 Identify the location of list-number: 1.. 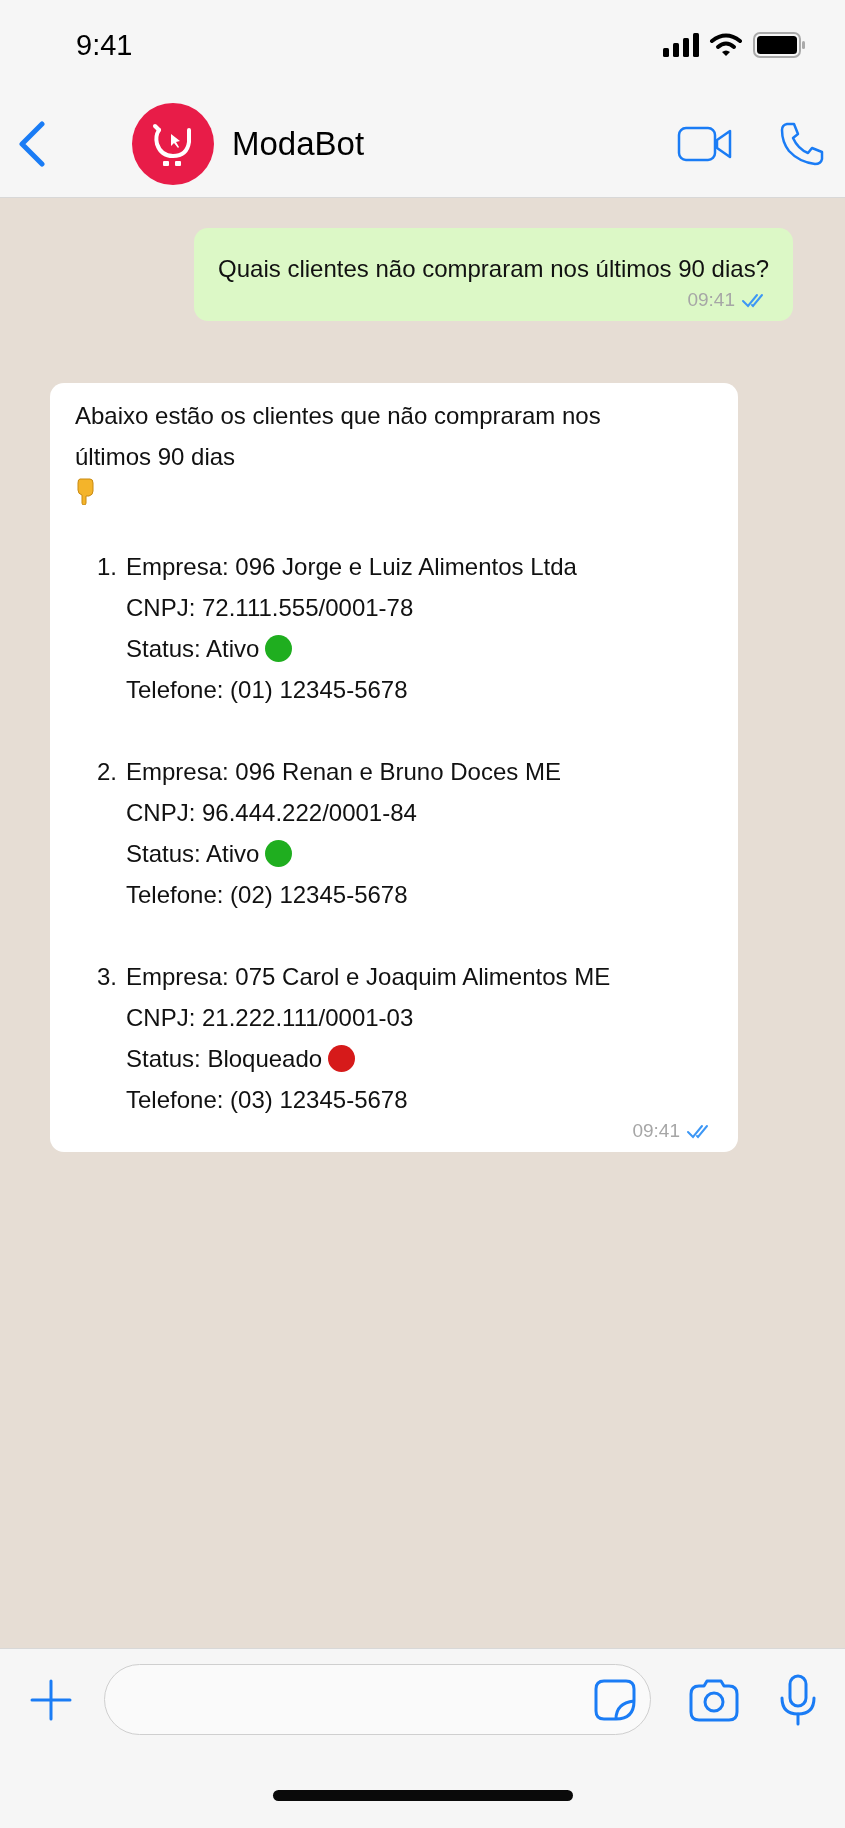
(107, 567).